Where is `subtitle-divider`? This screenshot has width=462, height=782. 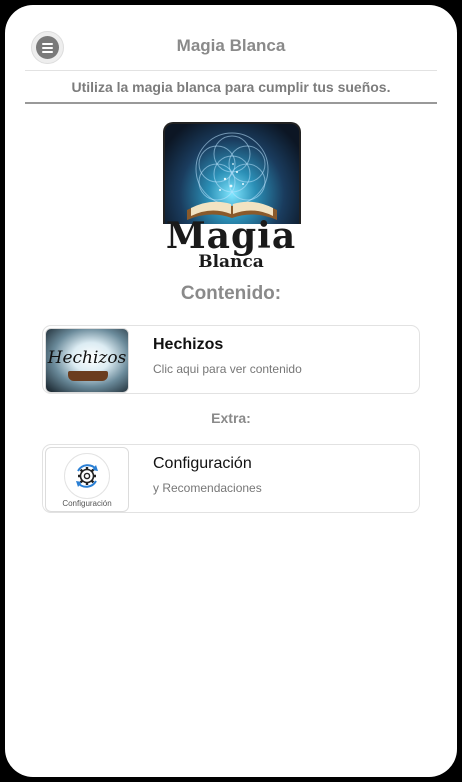
subtitle-divider is located at coordinates (231, 103).